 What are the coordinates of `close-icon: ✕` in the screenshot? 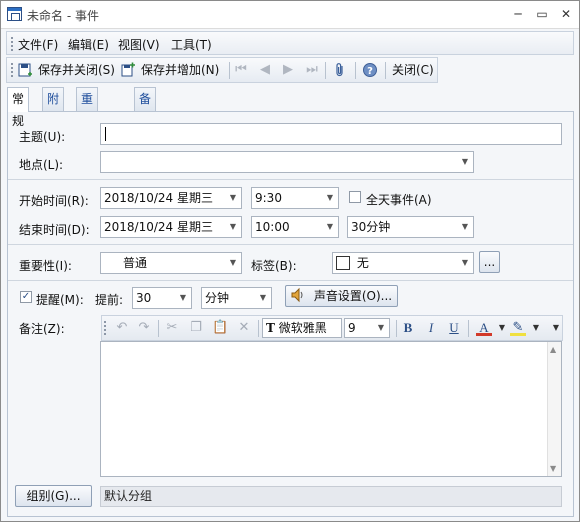 It's located at (566, 14).